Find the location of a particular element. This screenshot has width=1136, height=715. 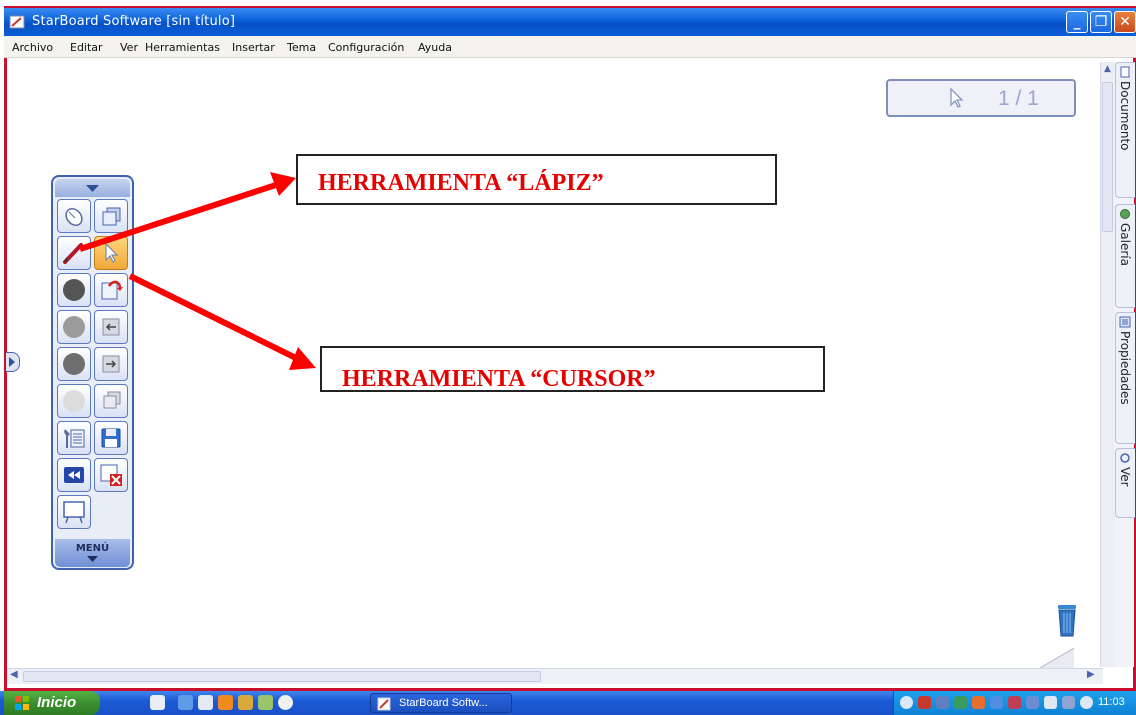

pen-icon is located at coordinates (73, 253).